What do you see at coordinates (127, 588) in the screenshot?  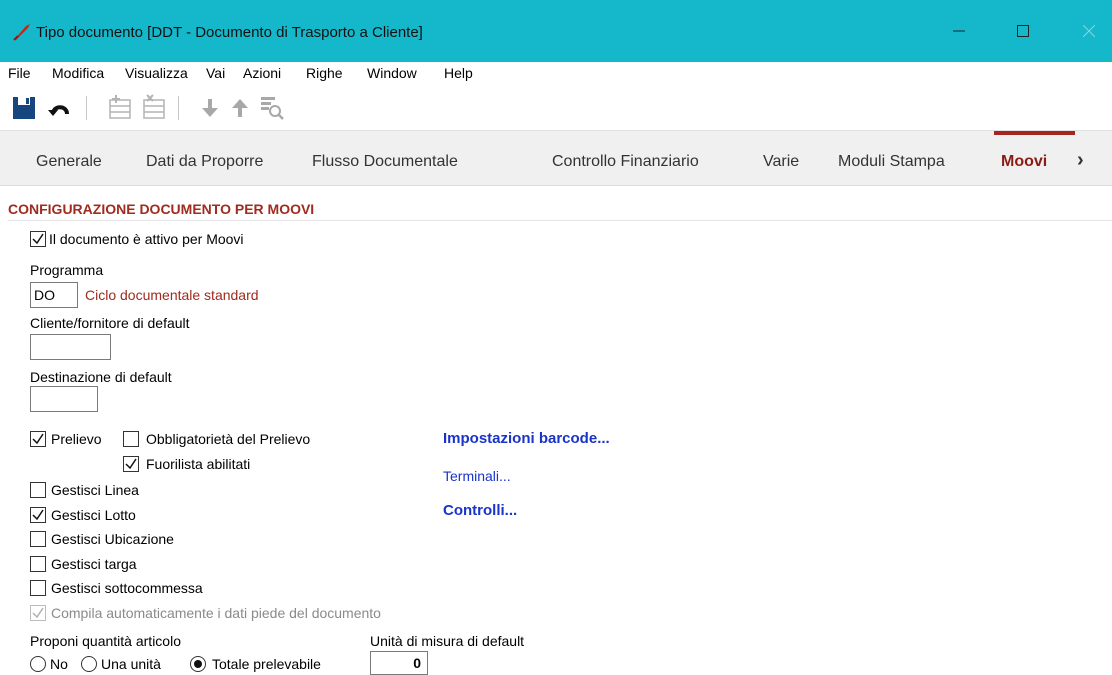 I see `gestisci-sottocommessa-label: Gestisci sottocommessa` at bounding box center [127, 588].